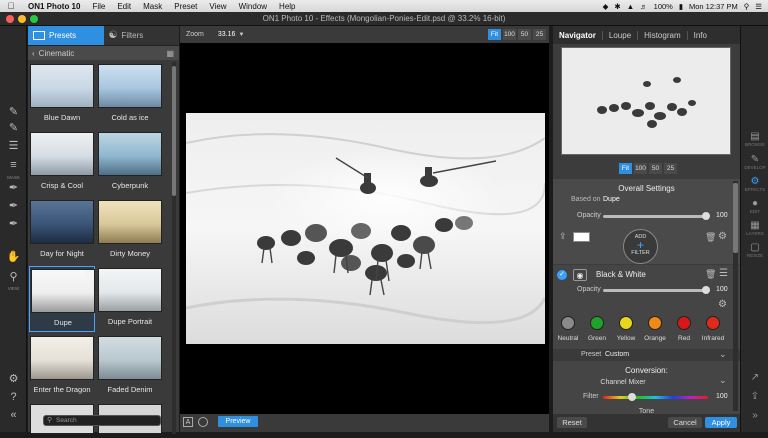 The image size is (768, 438). Describe the element at coordinates (130, 230) in the screenshot. I see `preset-dirty-money: Dirty Money` at that location.